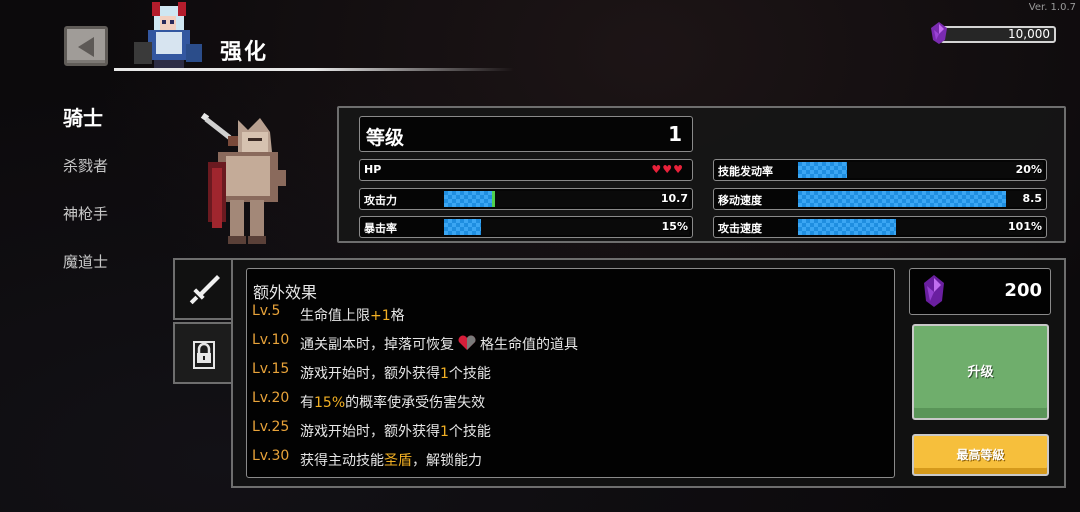 The image size is (1080, 512). What do you see at coordinates (352, 316) in the screenshot?
I see `effect-desc: 生命值上限+1格` at bounding box center [352, 316].